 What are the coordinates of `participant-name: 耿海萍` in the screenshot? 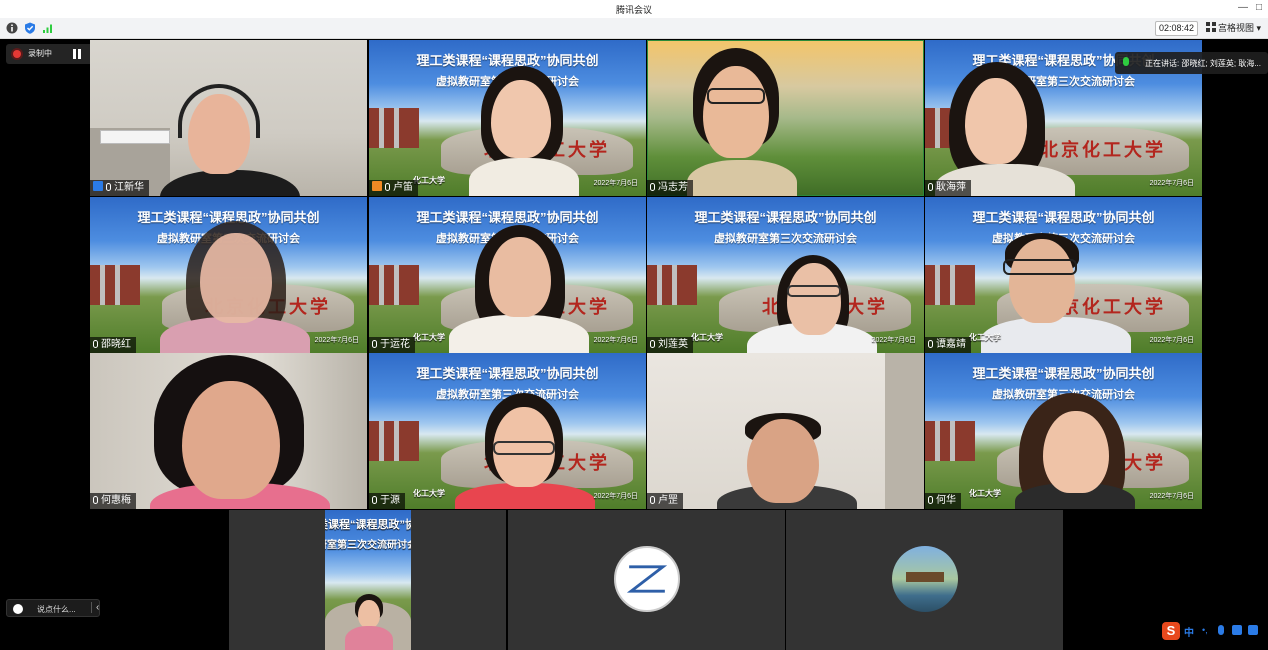 It's located at (951, 187).